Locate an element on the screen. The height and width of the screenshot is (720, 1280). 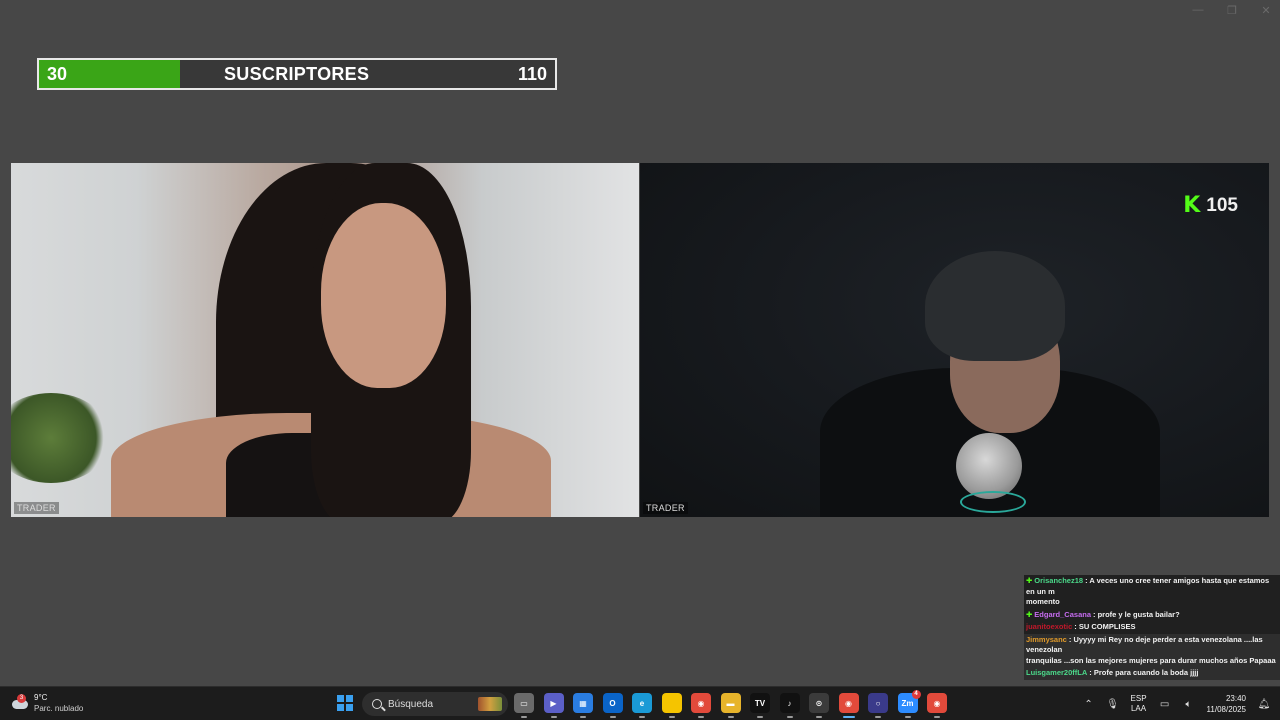
tiktok-icon: ♪ is located at coordinates (789, 705).